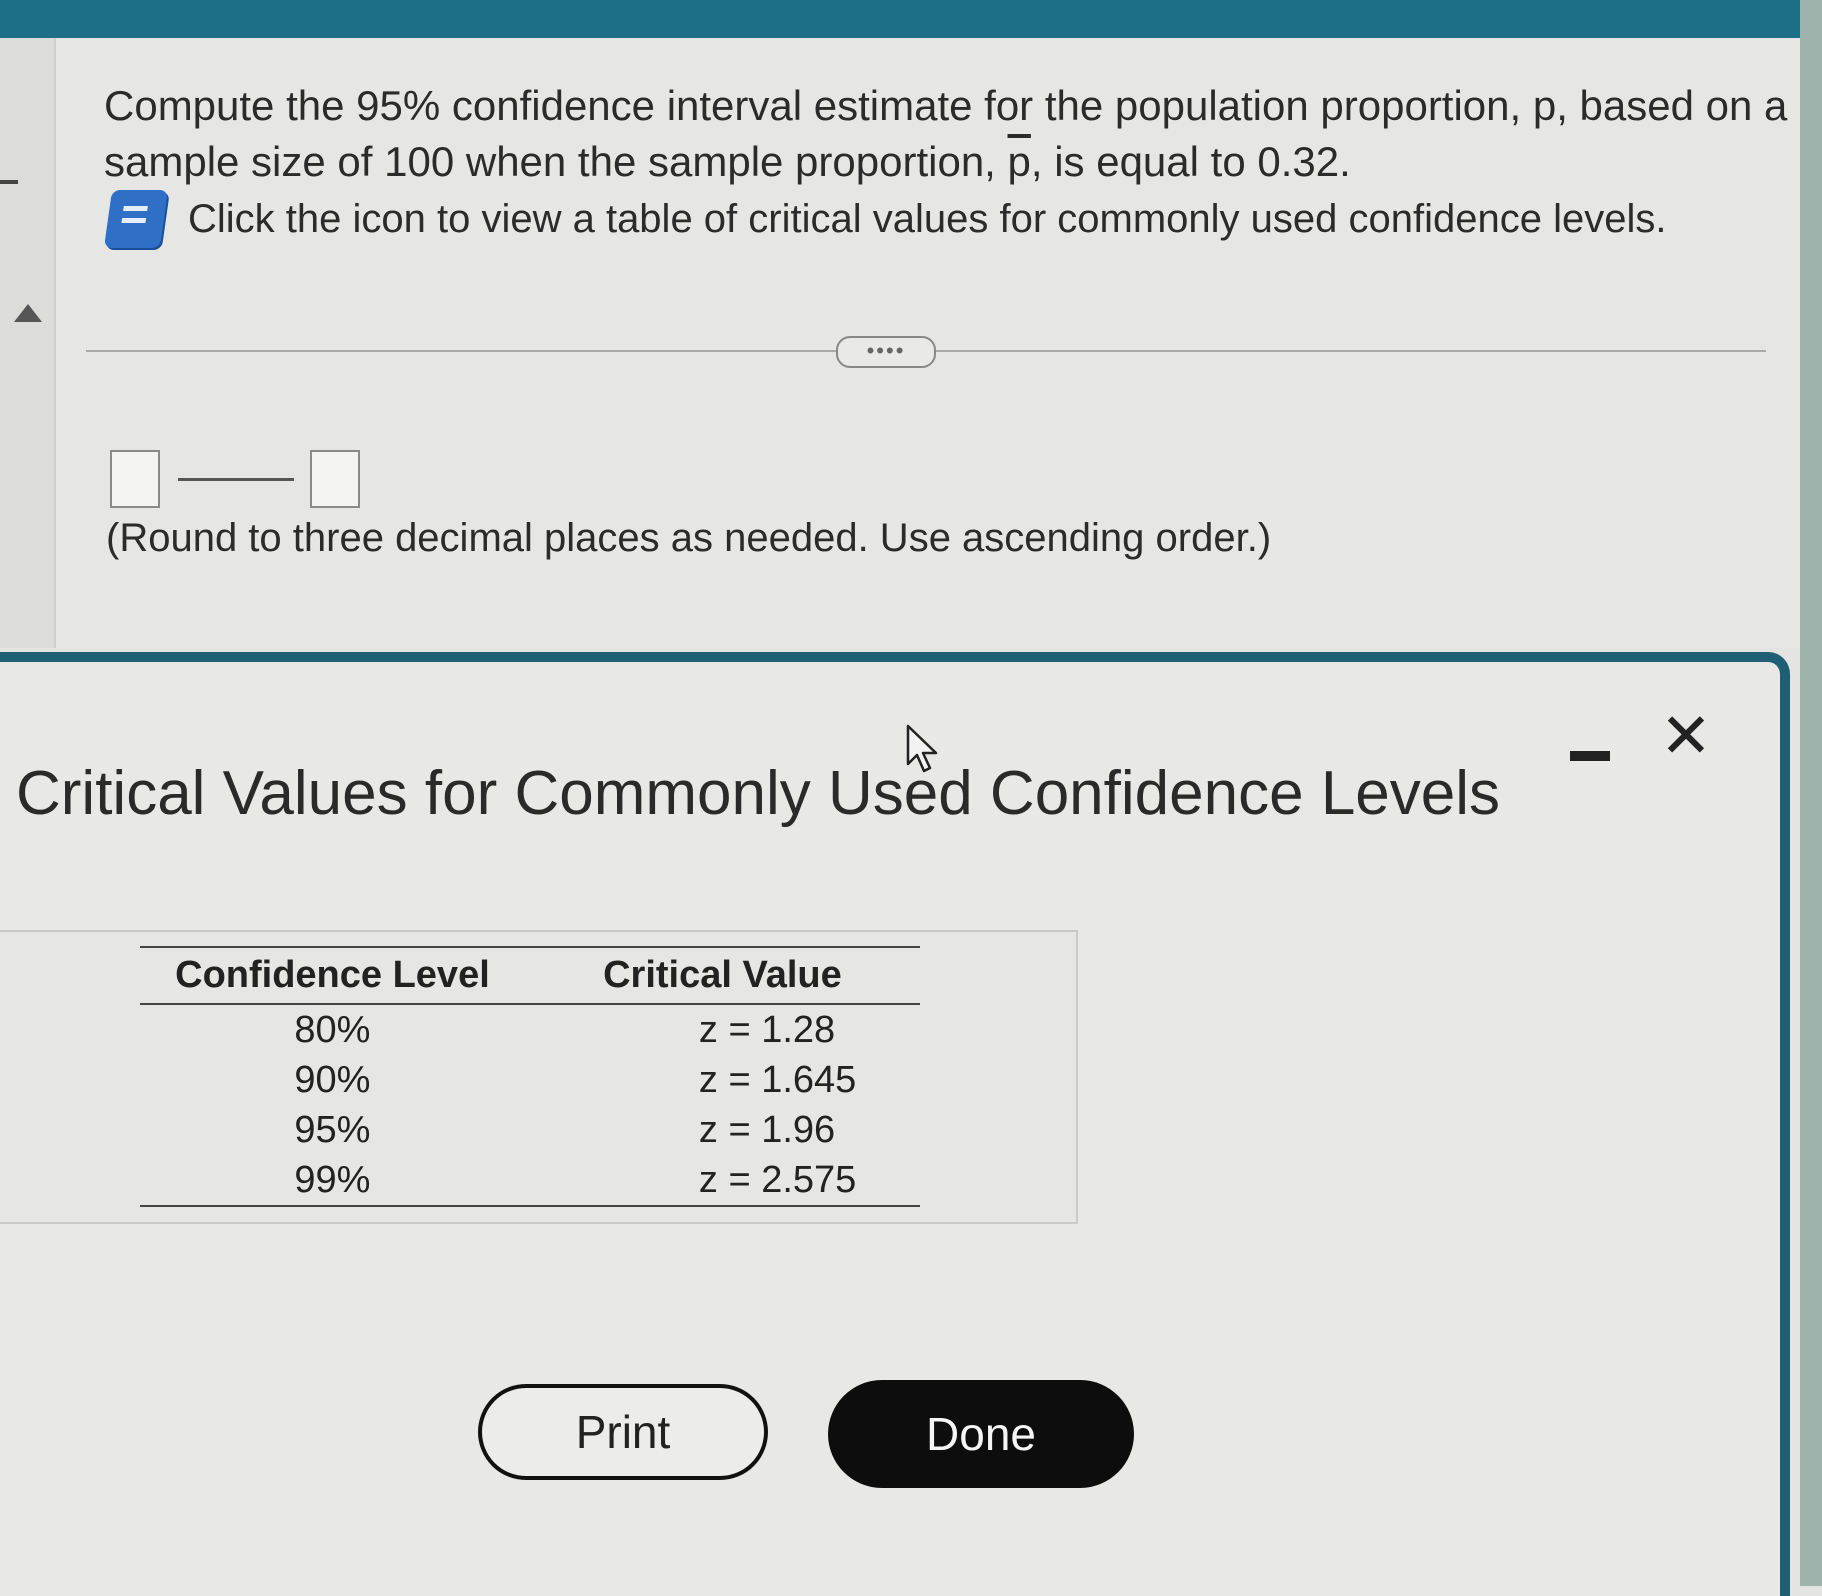  Describe the element at coordinates (1686, 737) in the screenshot. I see `close-icon: ✕` at that location.